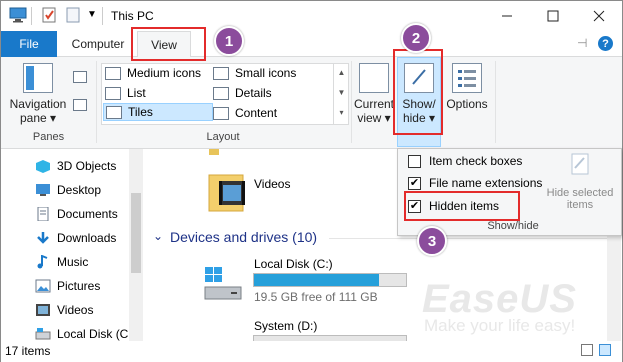  What do you see at coordinates (38, 104) in the screenshot?
I see `navigation-pane-label-1: Navigation` at bounding box center [38, 104].